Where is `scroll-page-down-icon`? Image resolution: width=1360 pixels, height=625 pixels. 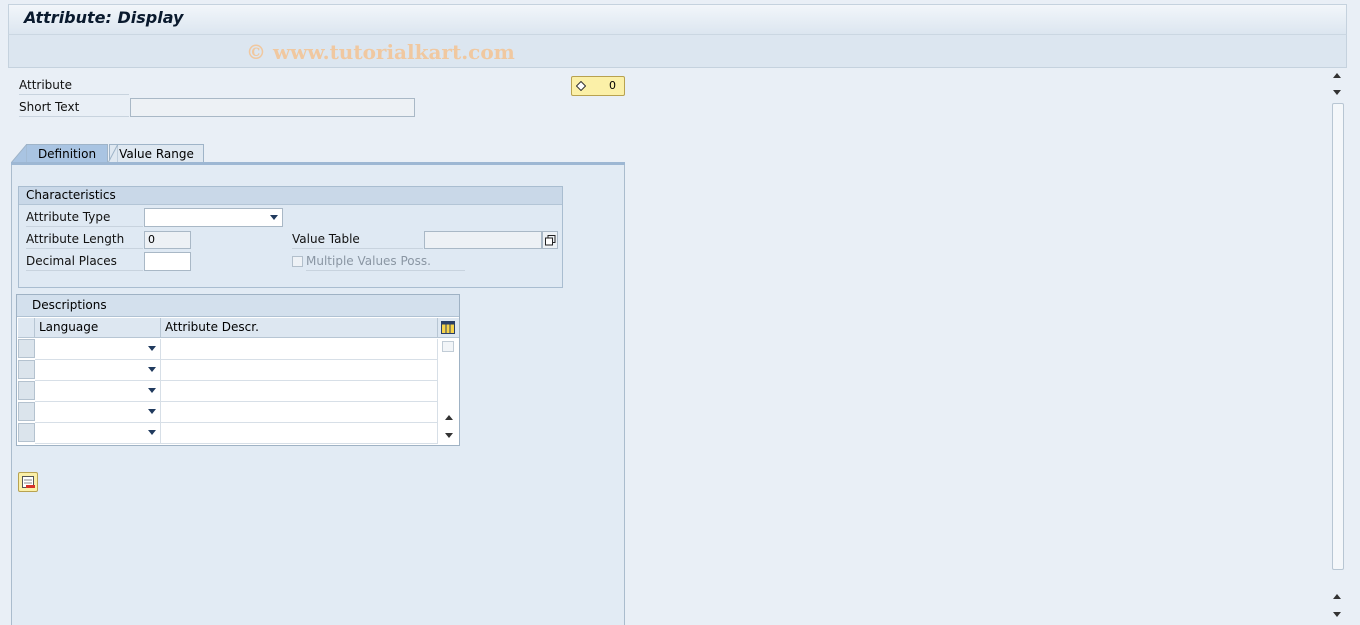 scroll-page-down-icon is located at coordinates (1337, 92).